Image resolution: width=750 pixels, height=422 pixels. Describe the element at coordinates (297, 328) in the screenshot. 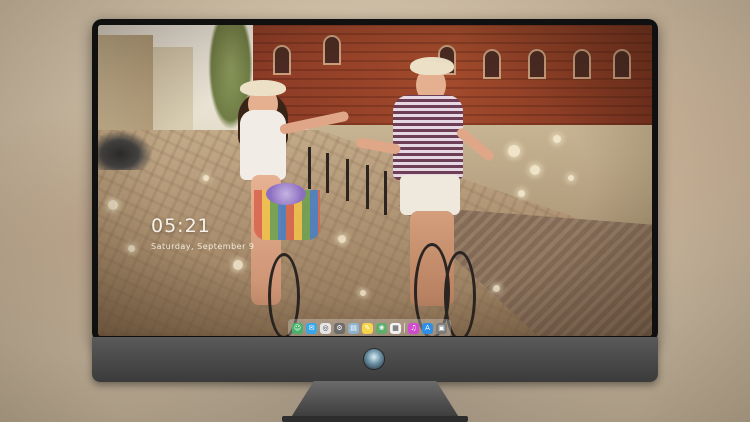

I see `dock-finder-icon: ☺` at that location.